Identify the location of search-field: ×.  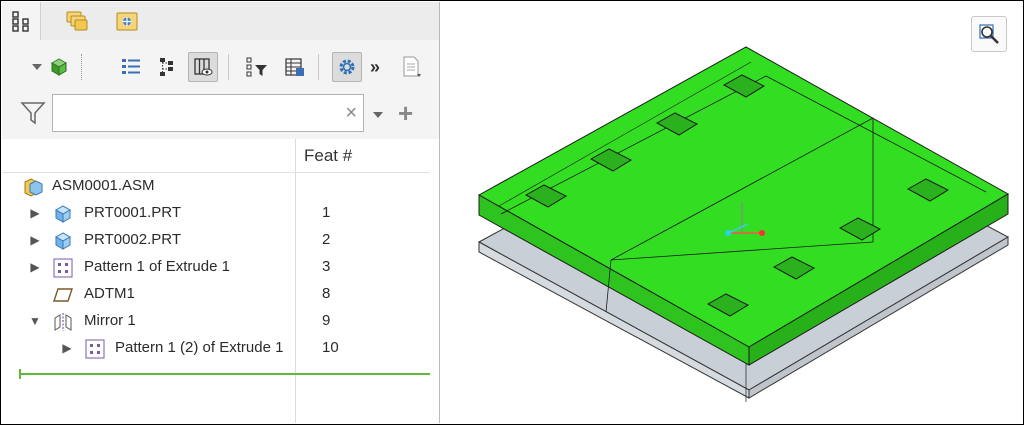
(208, 113).